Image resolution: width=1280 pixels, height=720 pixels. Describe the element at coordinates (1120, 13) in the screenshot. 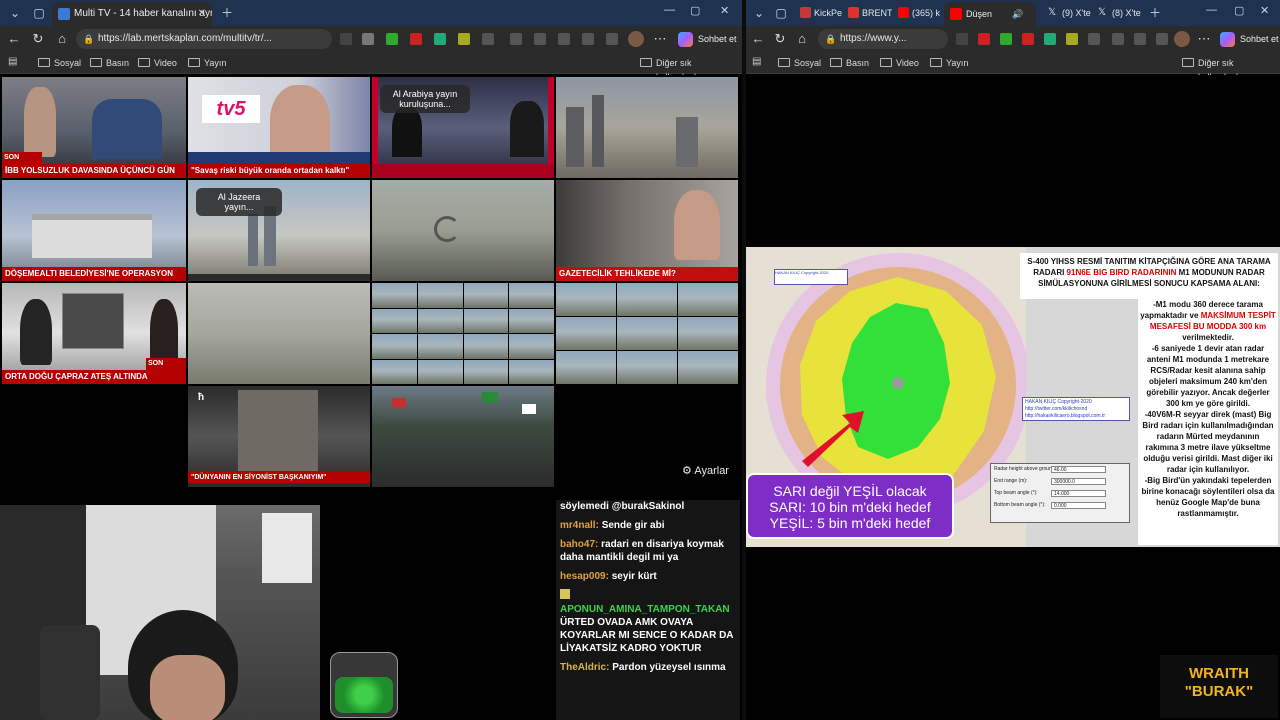

I see `tab-x: 𝕏 (8) X'te` at that location.